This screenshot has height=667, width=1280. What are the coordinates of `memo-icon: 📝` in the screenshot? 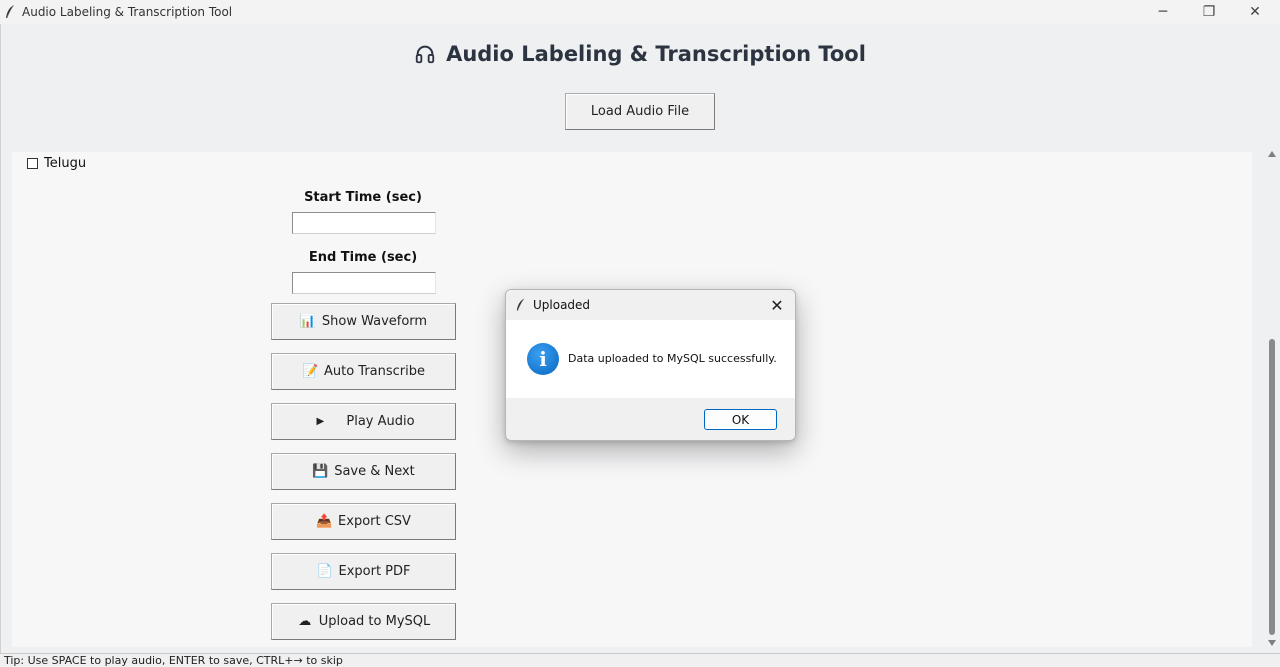 It's located at (310, 371).